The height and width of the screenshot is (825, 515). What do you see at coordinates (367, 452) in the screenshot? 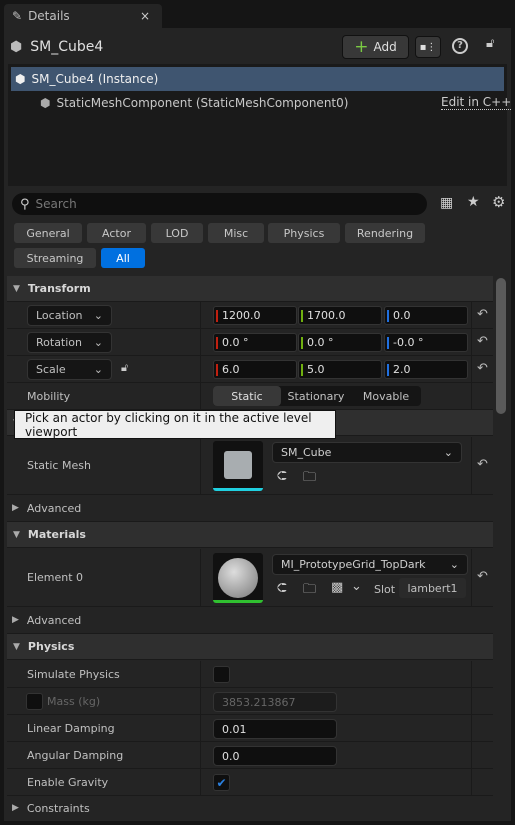
I see `mesh-asset-picker: SM_Cube ⌄` at bounding box center [367, 452].